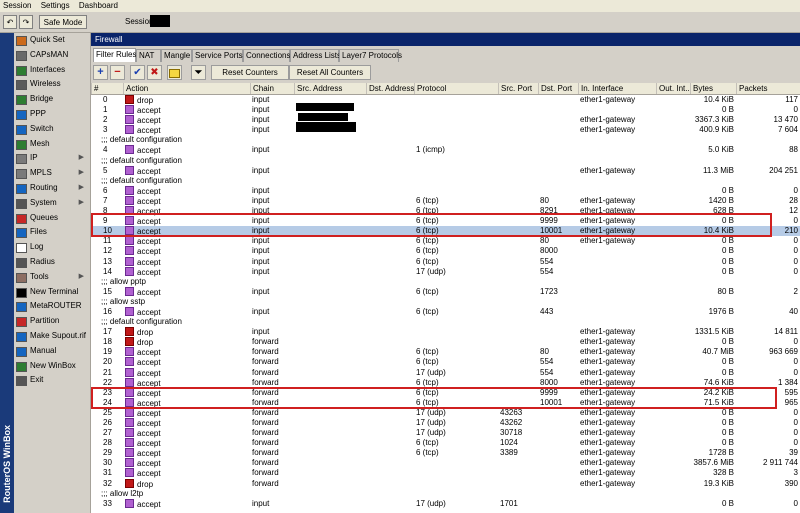 Image resolution: width=800 pixels, height=513 pixels. Describe the element at coordinates (518, 88) in the screenshot. I see `column-header-sport: Src. Port` at that location.